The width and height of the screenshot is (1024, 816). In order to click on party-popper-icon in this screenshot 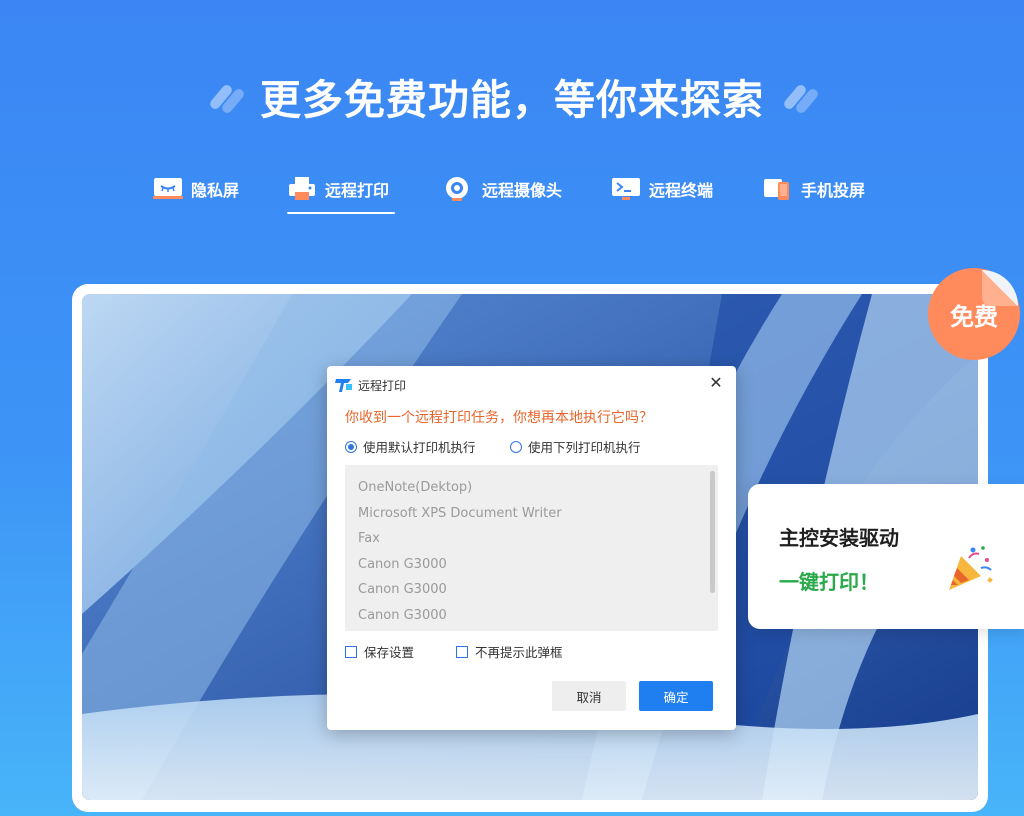, I will do `click(969, 568)`.